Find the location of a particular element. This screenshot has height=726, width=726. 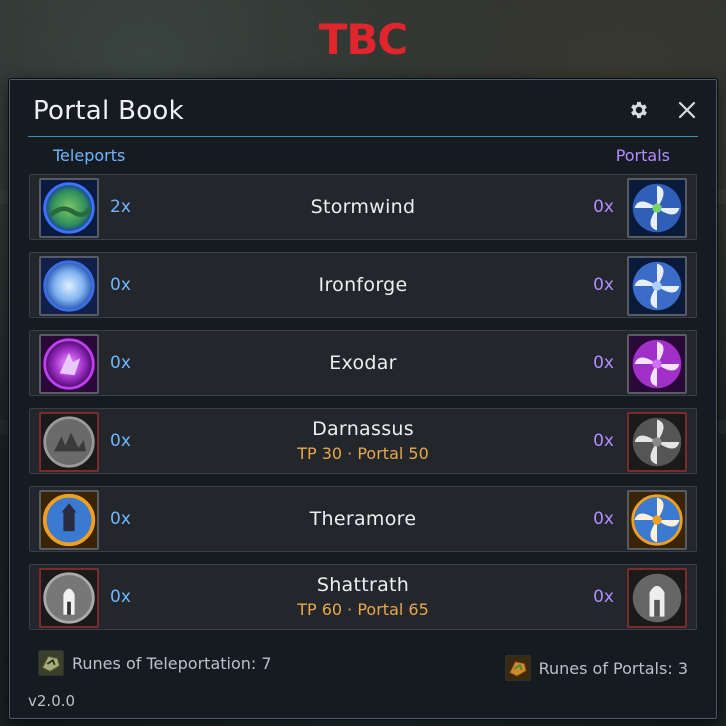

exodar-portal-icon is located at coordinates (657, 364).